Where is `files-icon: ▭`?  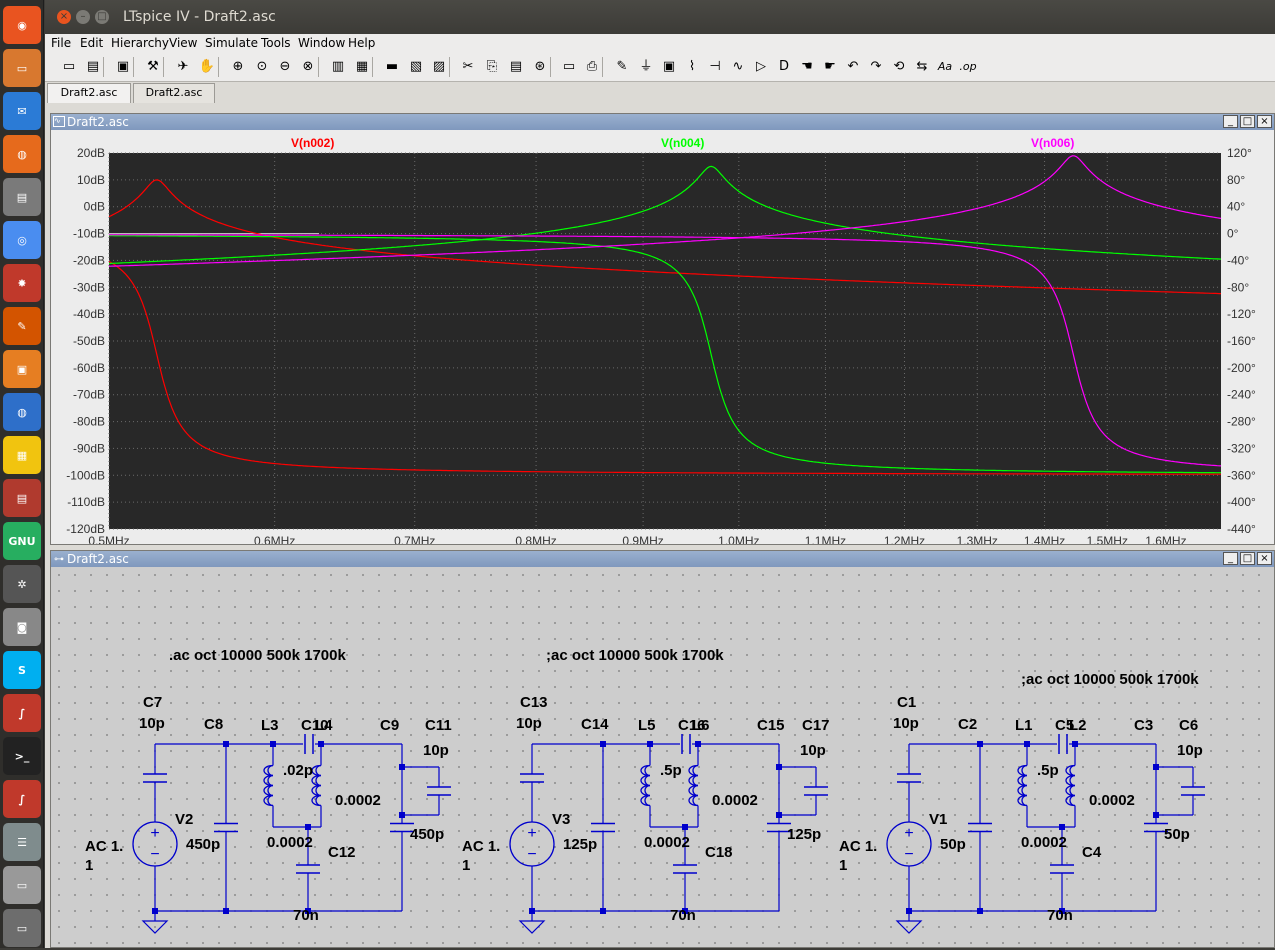 files-icon: ▭ is located at coordinates (22, 68).